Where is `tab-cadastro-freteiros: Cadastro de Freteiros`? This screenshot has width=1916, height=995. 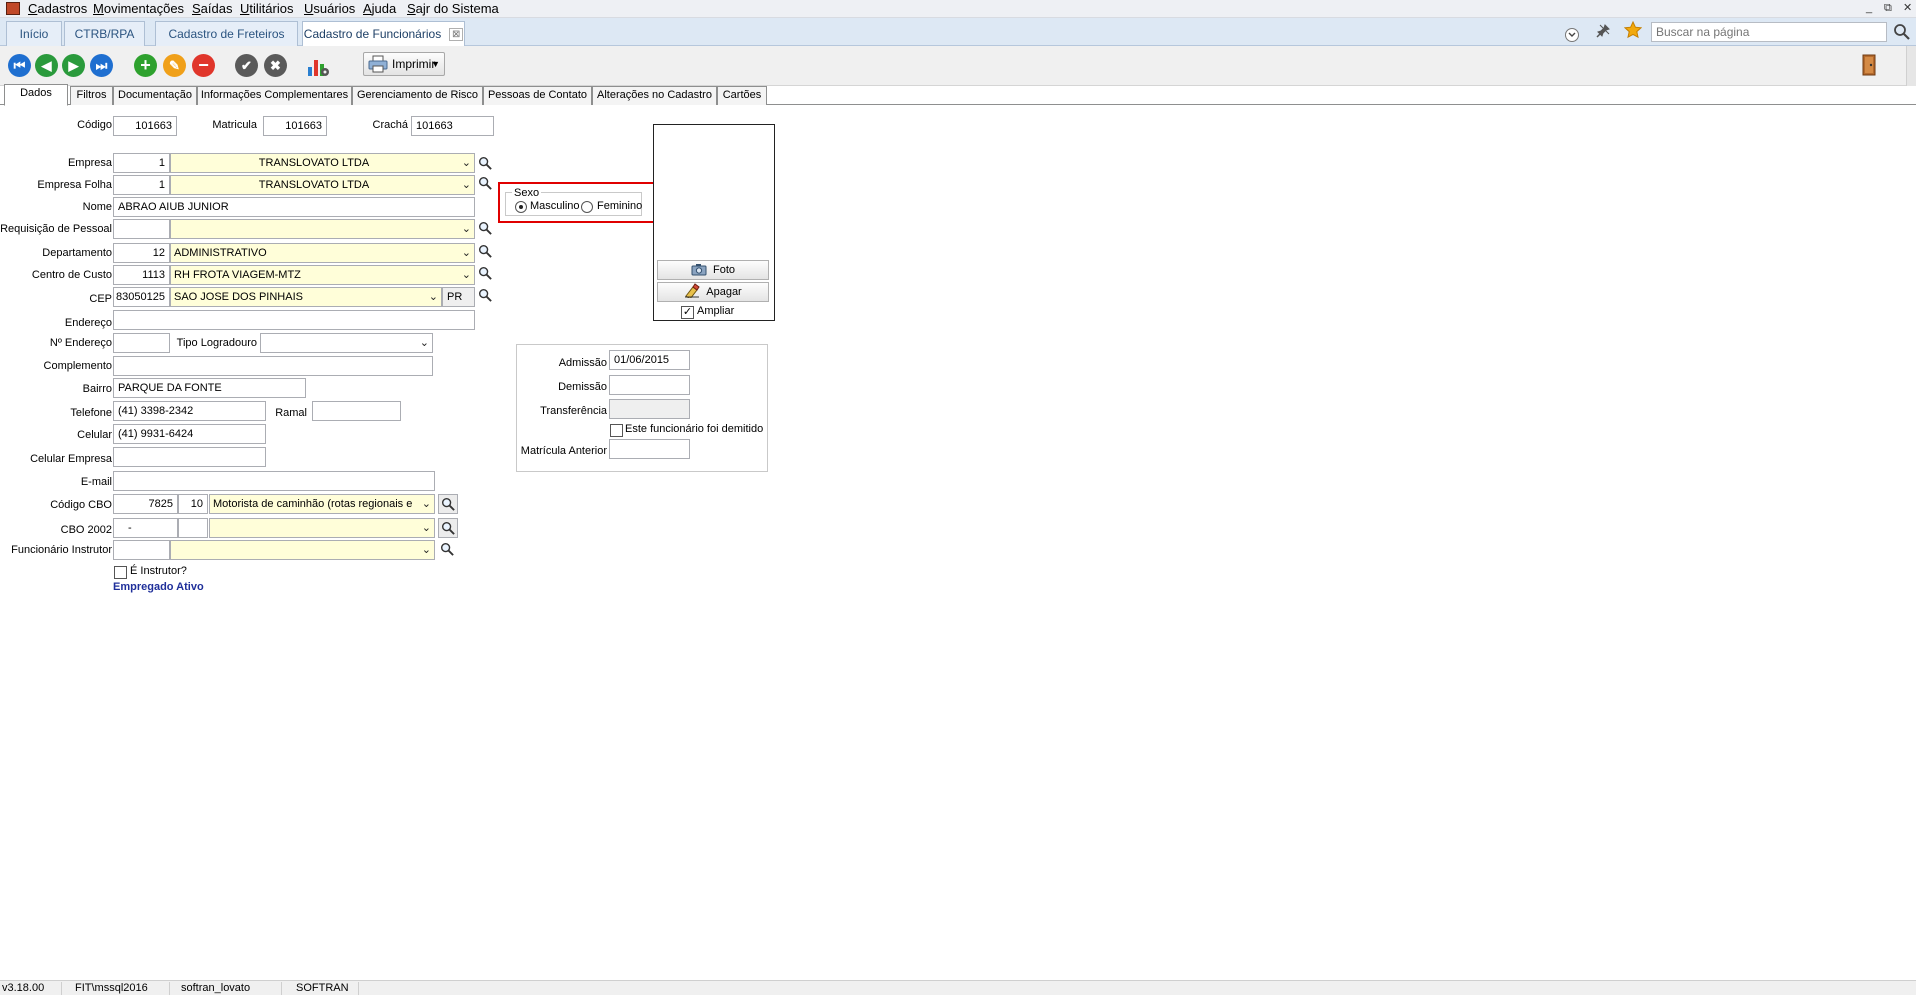
tab-cadastro-freteiros: Cadastro de Freteiros is located at coordinates (226, 33).